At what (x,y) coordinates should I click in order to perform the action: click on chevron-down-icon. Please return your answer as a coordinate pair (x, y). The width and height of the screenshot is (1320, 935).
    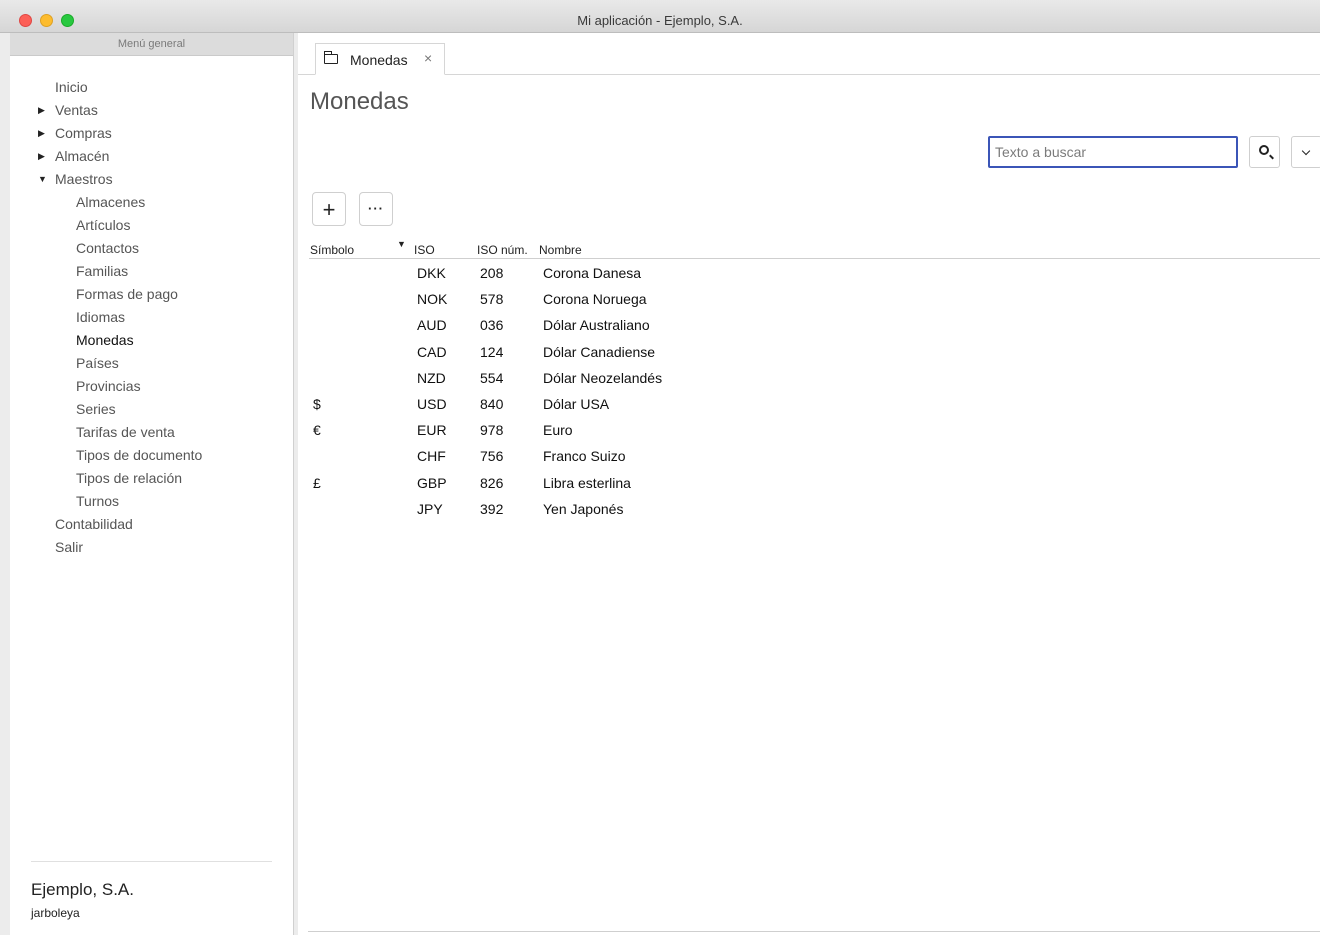
    Looking at the image, I should click on (1306, 151).